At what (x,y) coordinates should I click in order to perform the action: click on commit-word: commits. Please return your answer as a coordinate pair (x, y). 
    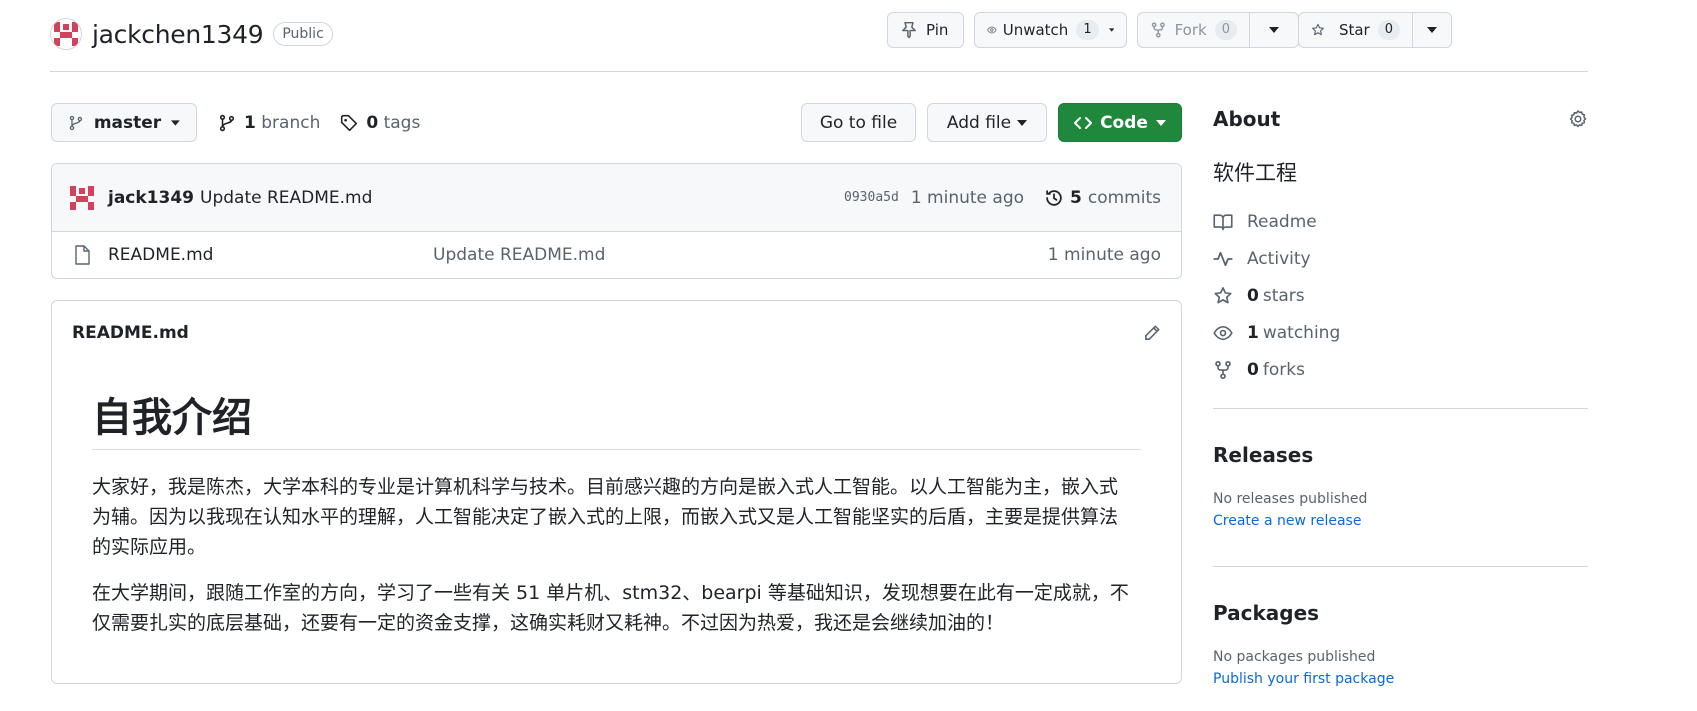
    Looking at the image, I should click on (1124, 197).